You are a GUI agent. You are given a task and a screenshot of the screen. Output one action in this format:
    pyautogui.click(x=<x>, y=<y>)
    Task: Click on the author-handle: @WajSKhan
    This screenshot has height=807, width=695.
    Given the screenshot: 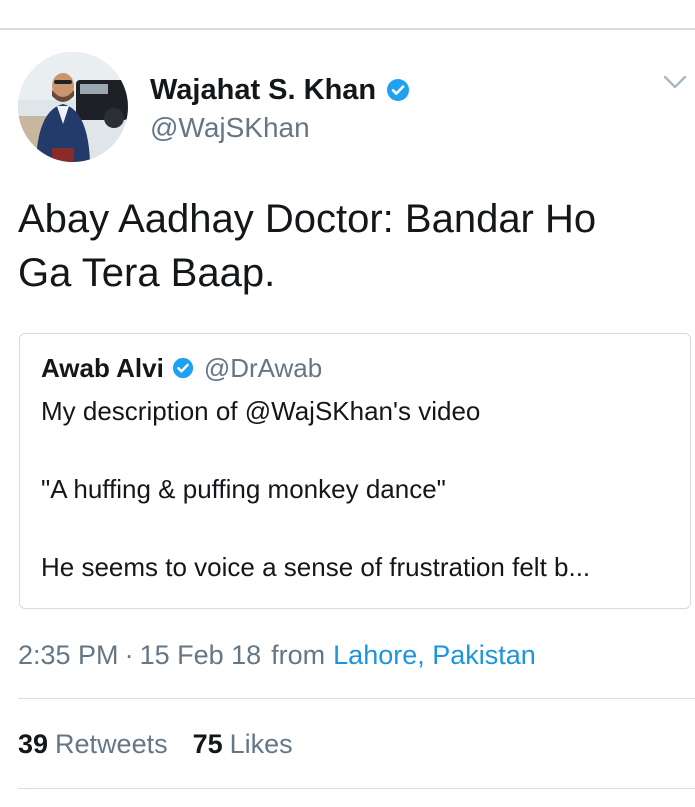 What is the action you would take?
    pyautogui.click(x=230, y=128)
    